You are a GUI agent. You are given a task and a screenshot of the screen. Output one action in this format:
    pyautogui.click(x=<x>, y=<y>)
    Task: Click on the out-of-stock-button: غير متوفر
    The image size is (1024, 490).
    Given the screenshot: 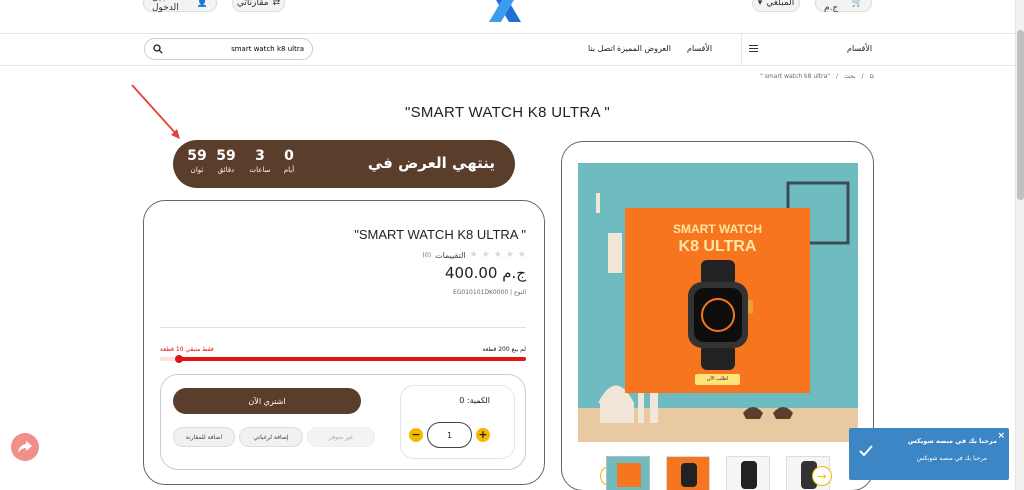 What is the action you would take?
    pyautogui.click(x=341, y=437)
    